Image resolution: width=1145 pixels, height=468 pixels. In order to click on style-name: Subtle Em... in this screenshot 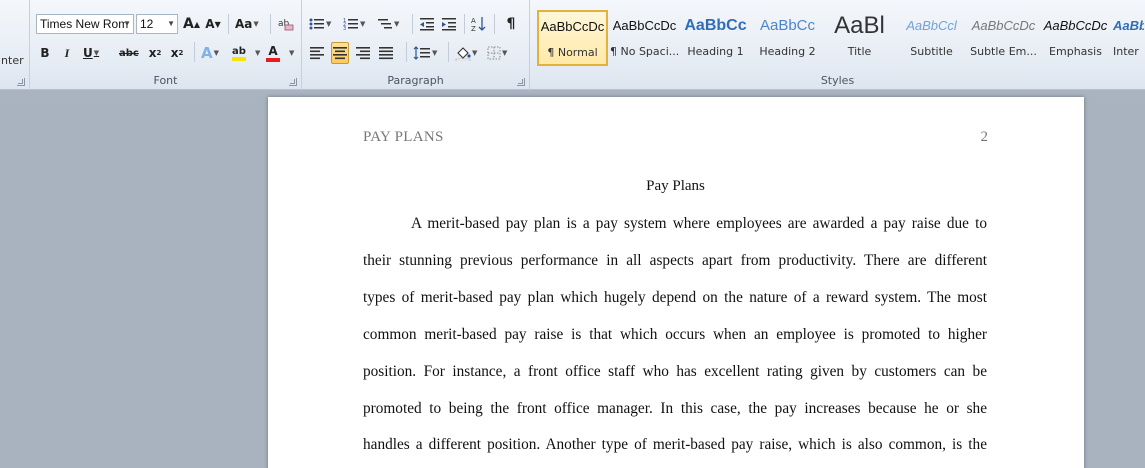, I will do `click(1003, 51)`.